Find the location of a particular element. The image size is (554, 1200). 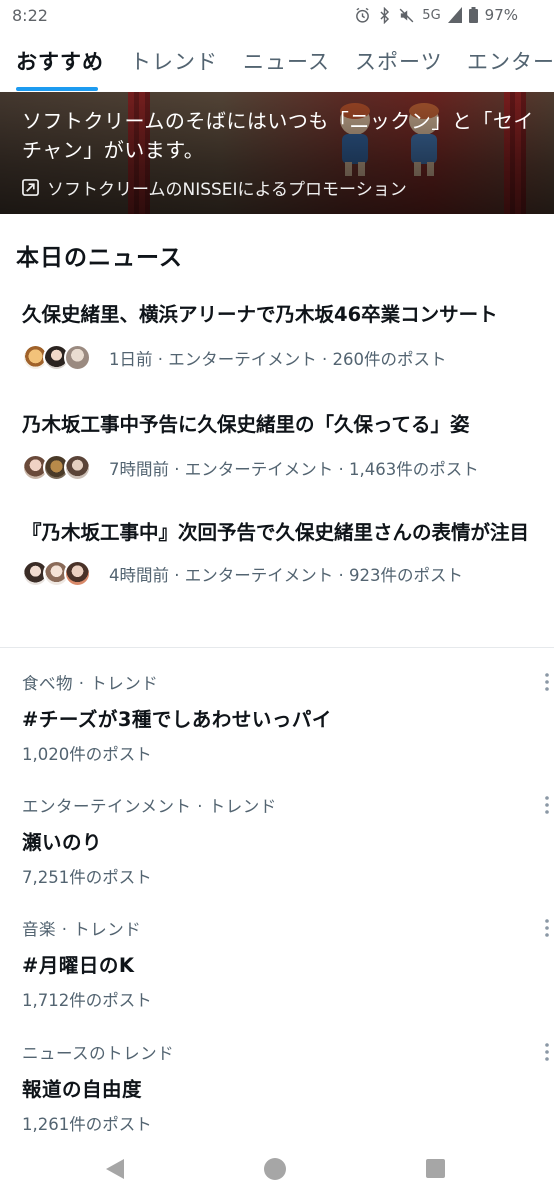

news-meta-text: 7時間前 · エンターテイメント · 1,463件のポスト is located at coordinates (294, 469).